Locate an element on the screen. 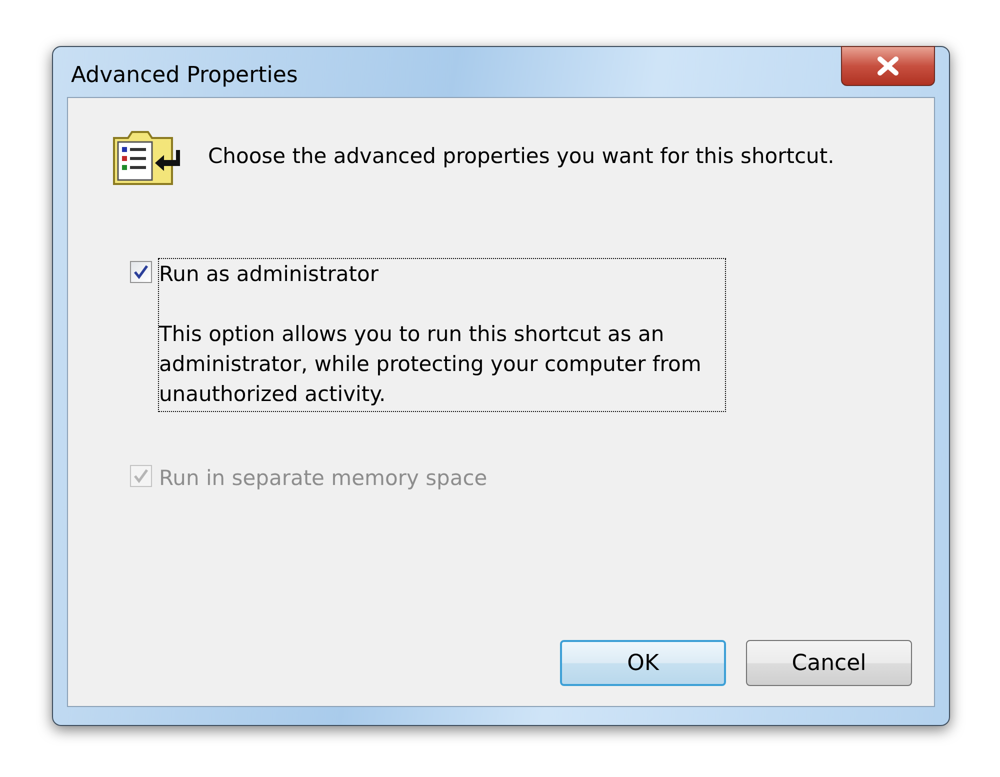 Image resolution: width=1000 pixels, height=777 pixels. checkbox-label: Run as administrator is located at coordinates (441, 274).